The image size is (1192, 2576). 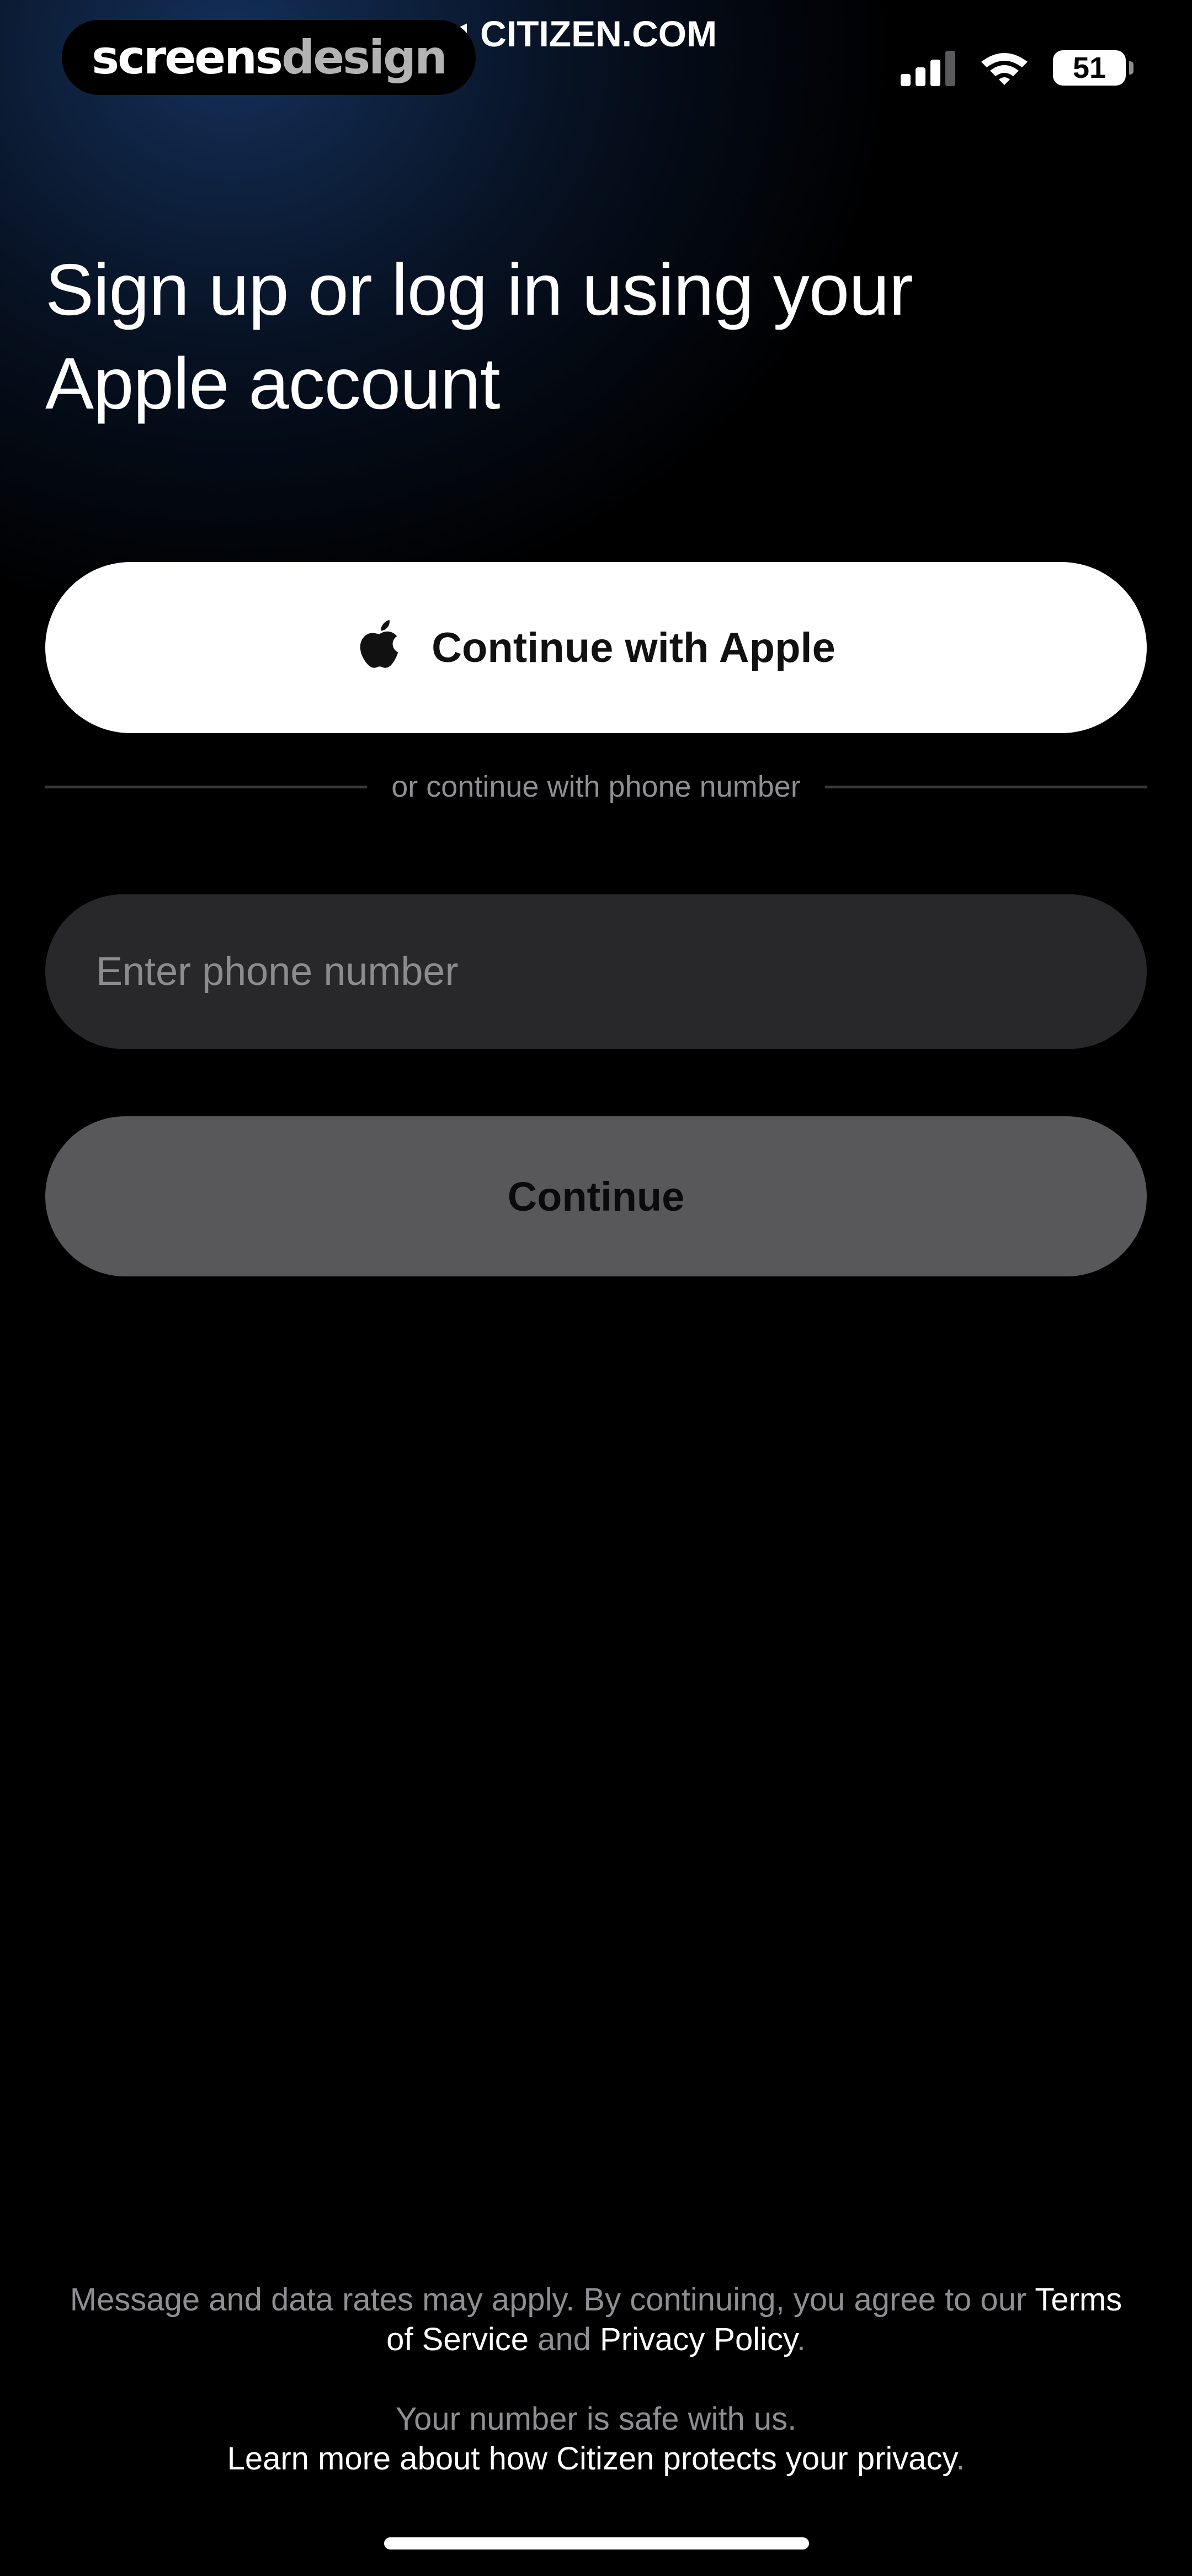 I want to click on home-indicator, so click(x=596, y=2543).